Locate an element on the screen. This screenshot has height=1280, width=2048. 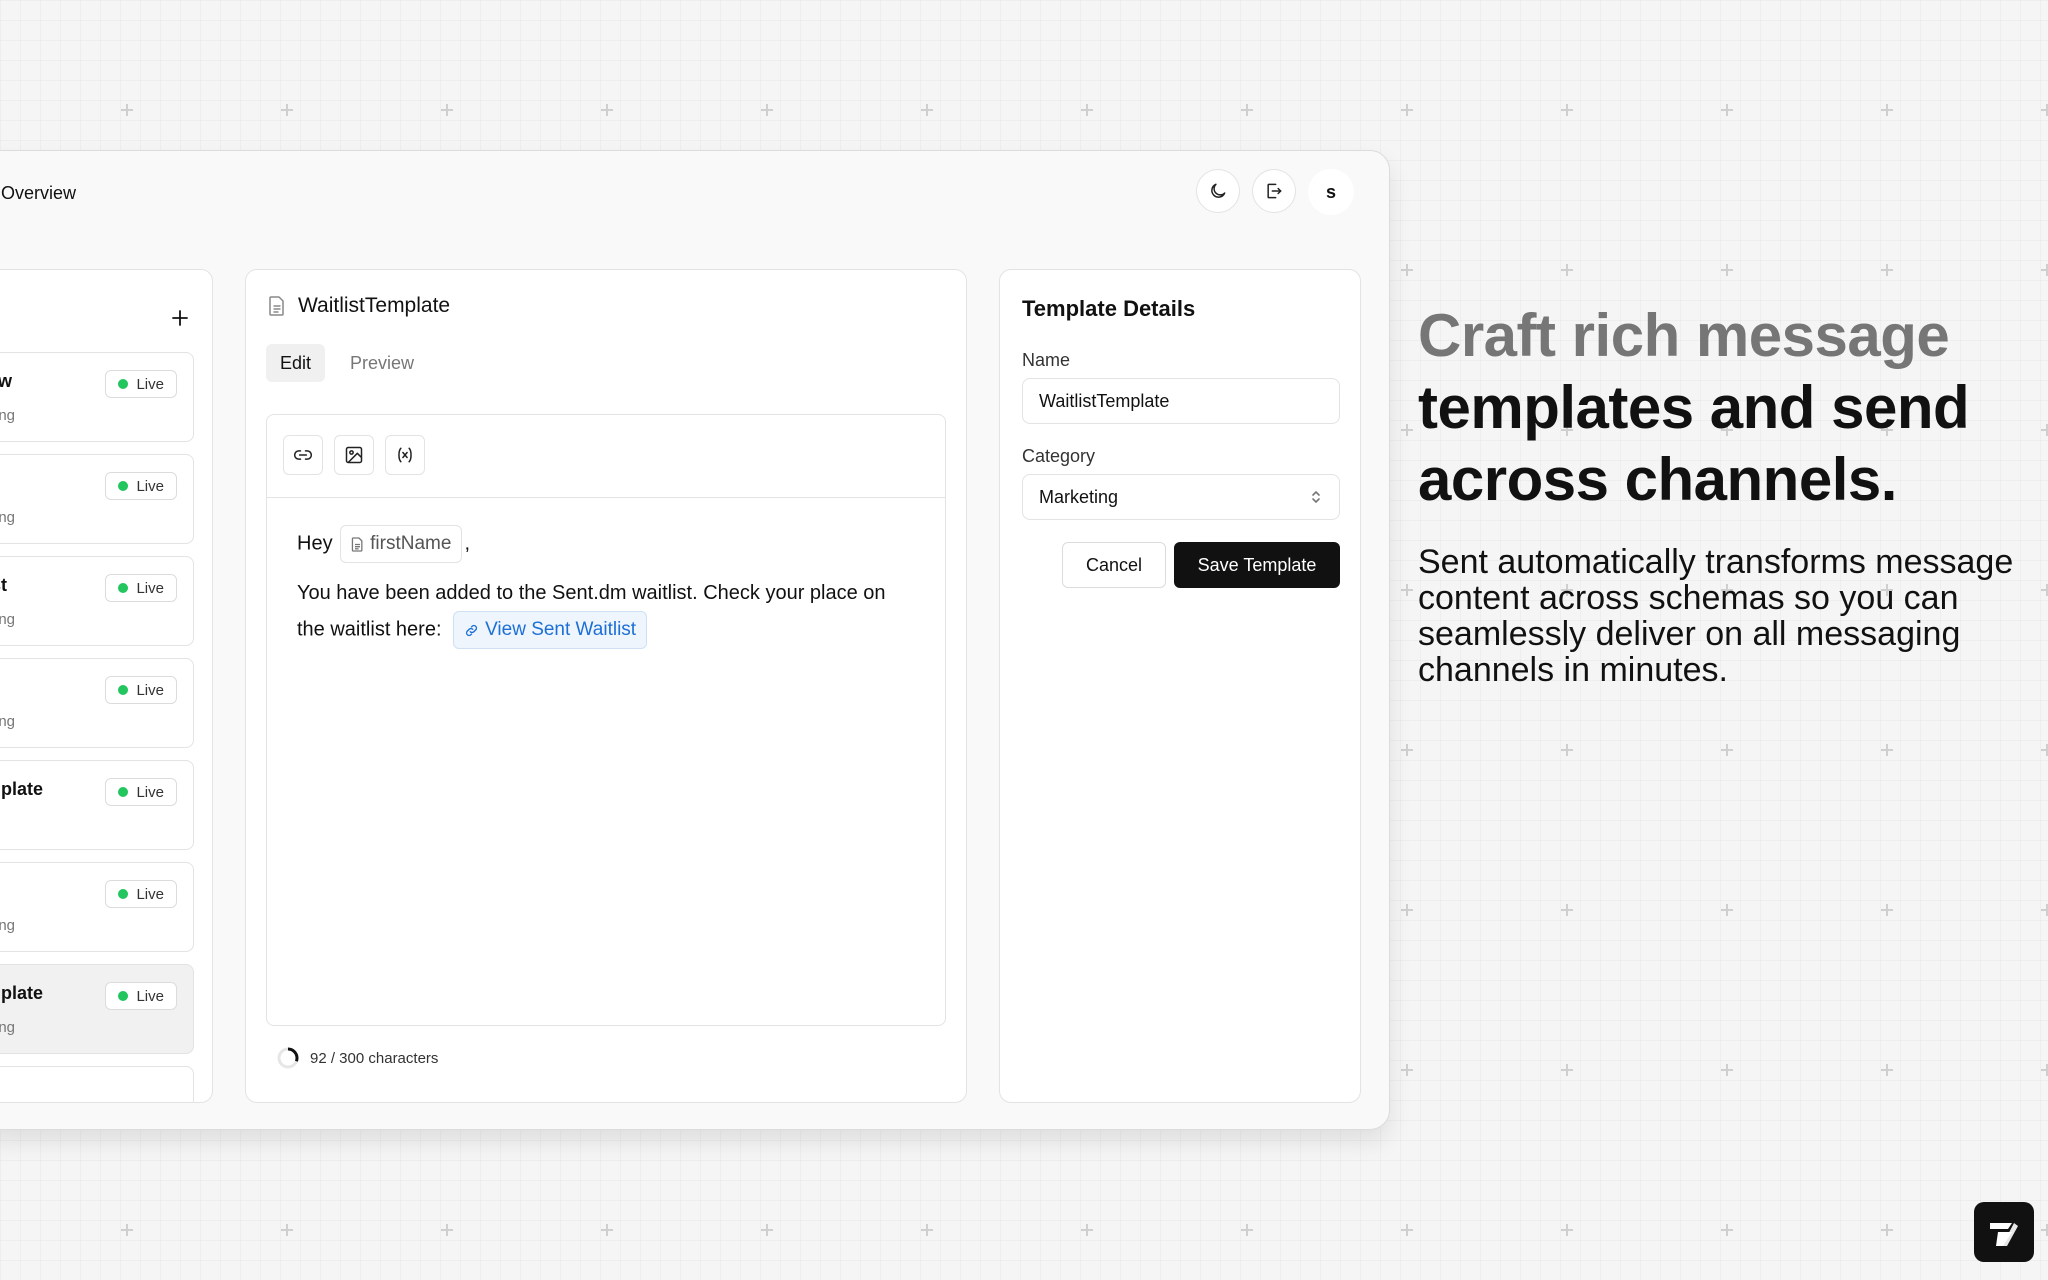
logout-icon is located at coordinates (1274, 191).